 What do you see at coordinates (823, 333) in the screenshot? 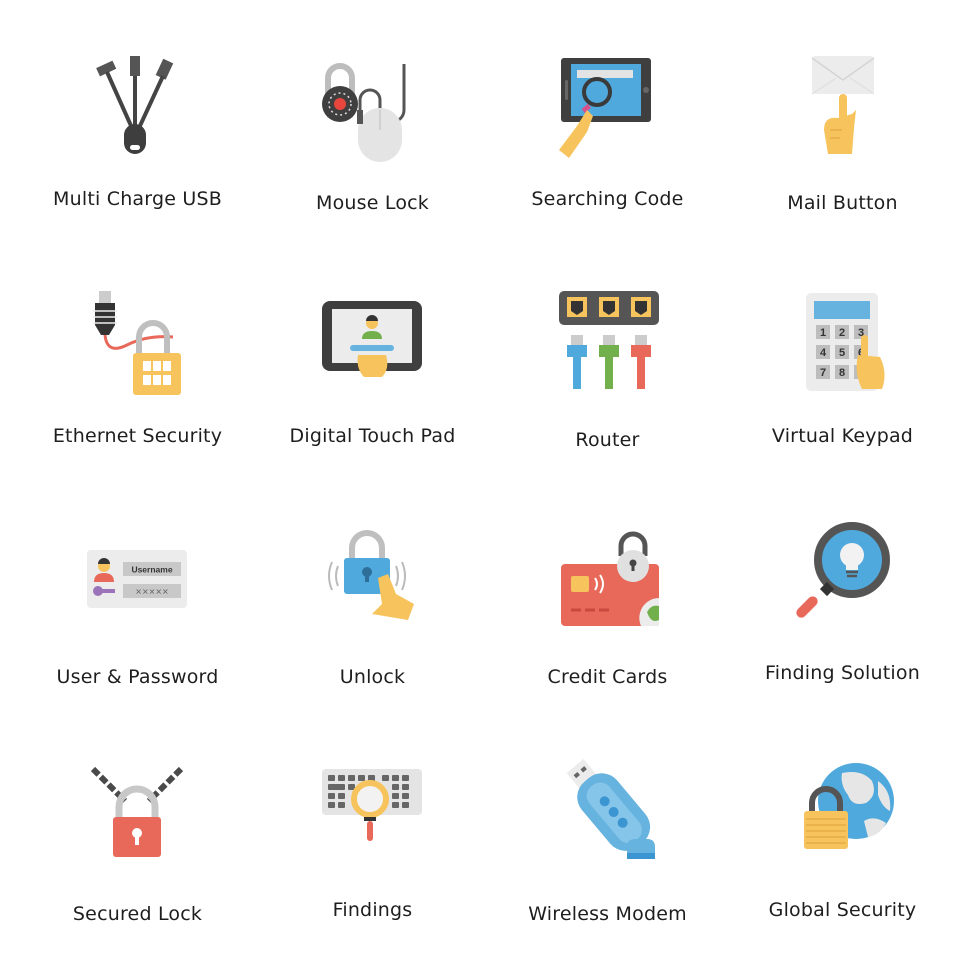
I see `keypad-key: 1` at bounding box center [823, 333].